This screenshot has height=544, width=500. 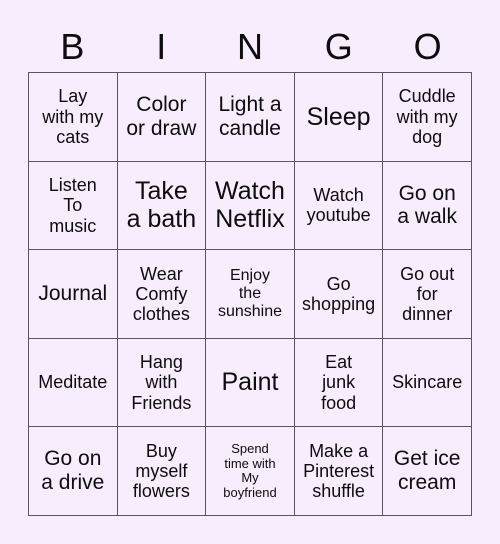 I want to click on bingo-cell-label: Wear Comfy clothes, so click(x=161, y=294).